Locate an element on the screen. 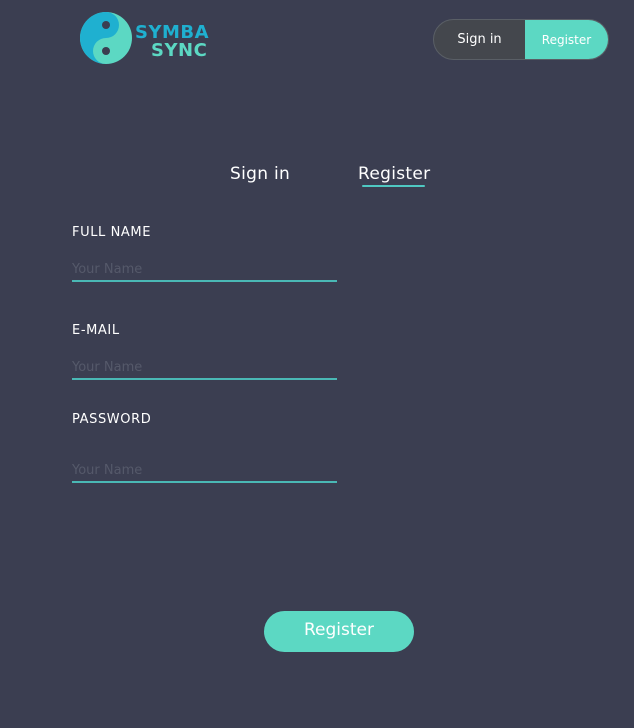 Image resolution: width=634 pixels, height=728 pixels. brand-name-line2: SYNC is located at coordinates (179, 50).